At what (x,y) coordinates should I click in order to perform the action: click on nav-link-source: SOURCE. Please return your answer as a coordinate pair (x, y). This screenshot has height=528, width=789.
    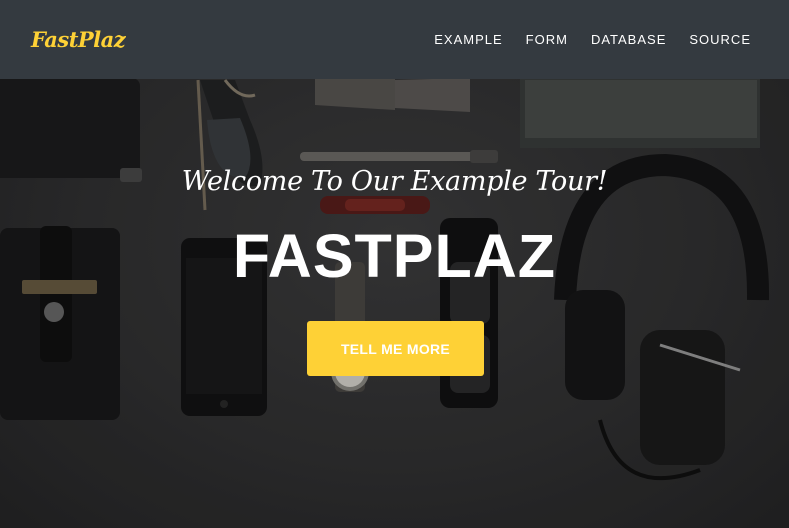
    Looking at the image, I should click on (720, 39).